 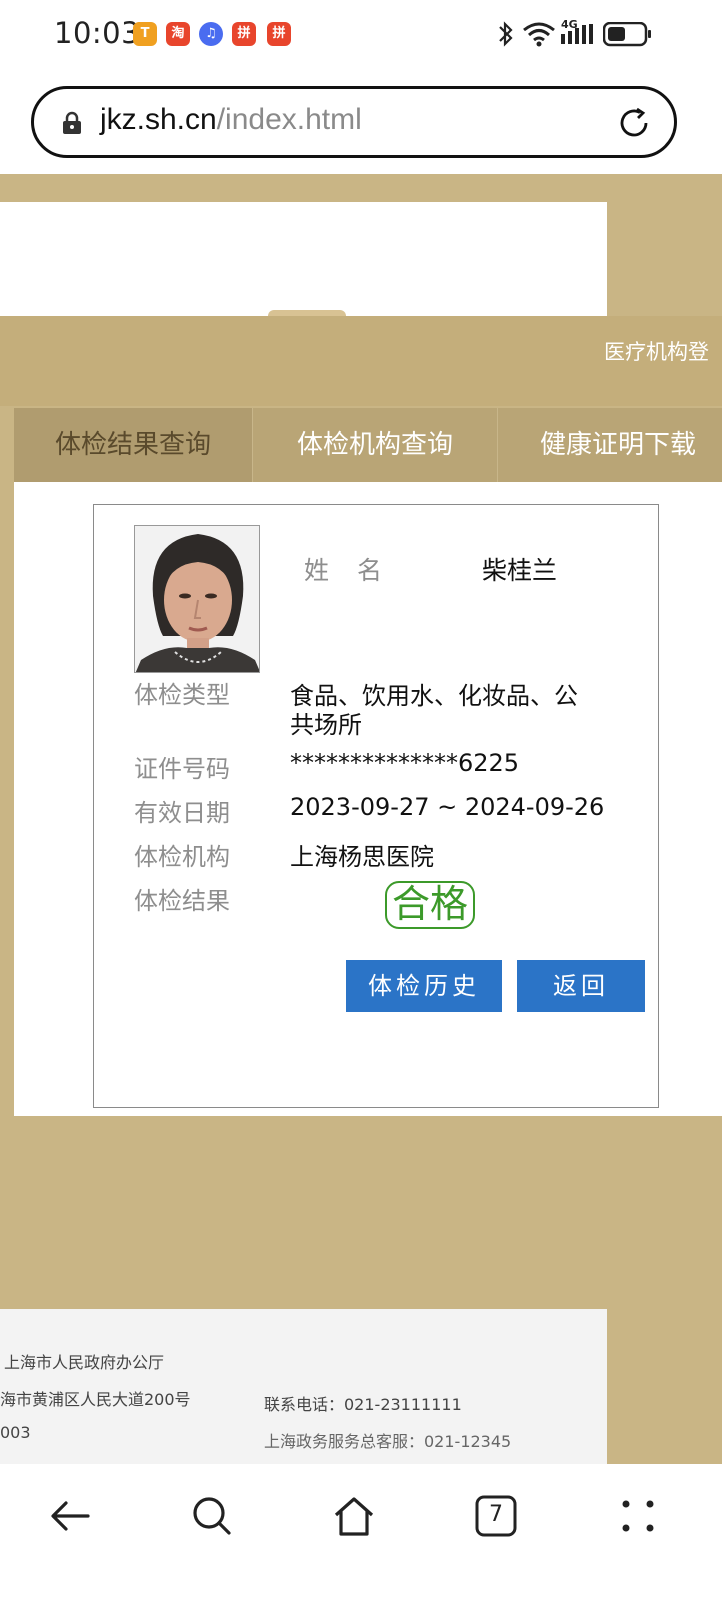 What do you see at coordinates (405, 763) in the screenshot?
I see `id-number-value: **************6225` at bounding box center [405, 763].